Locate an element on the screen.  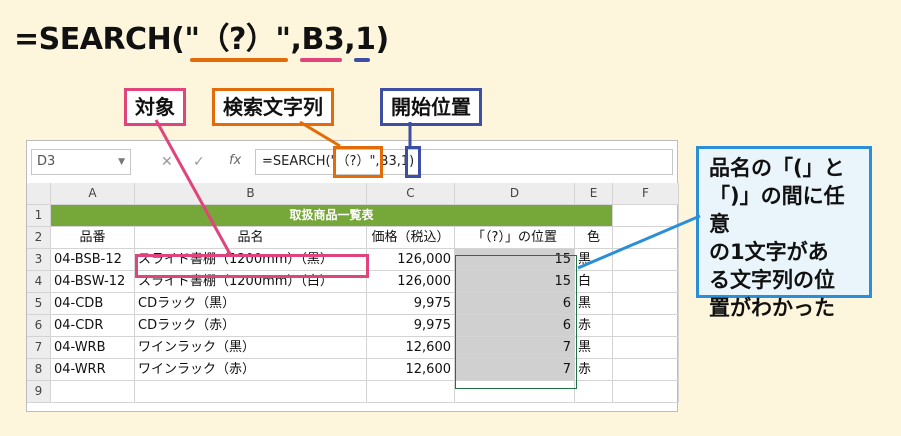
search-leader is located at coordinates (320, 134).